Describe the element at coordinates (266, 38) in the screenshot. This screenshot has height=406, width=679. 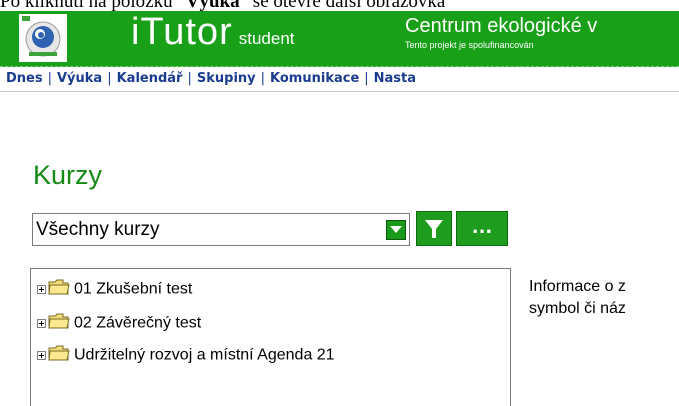
I see `brand-subtitle: student` at that location.